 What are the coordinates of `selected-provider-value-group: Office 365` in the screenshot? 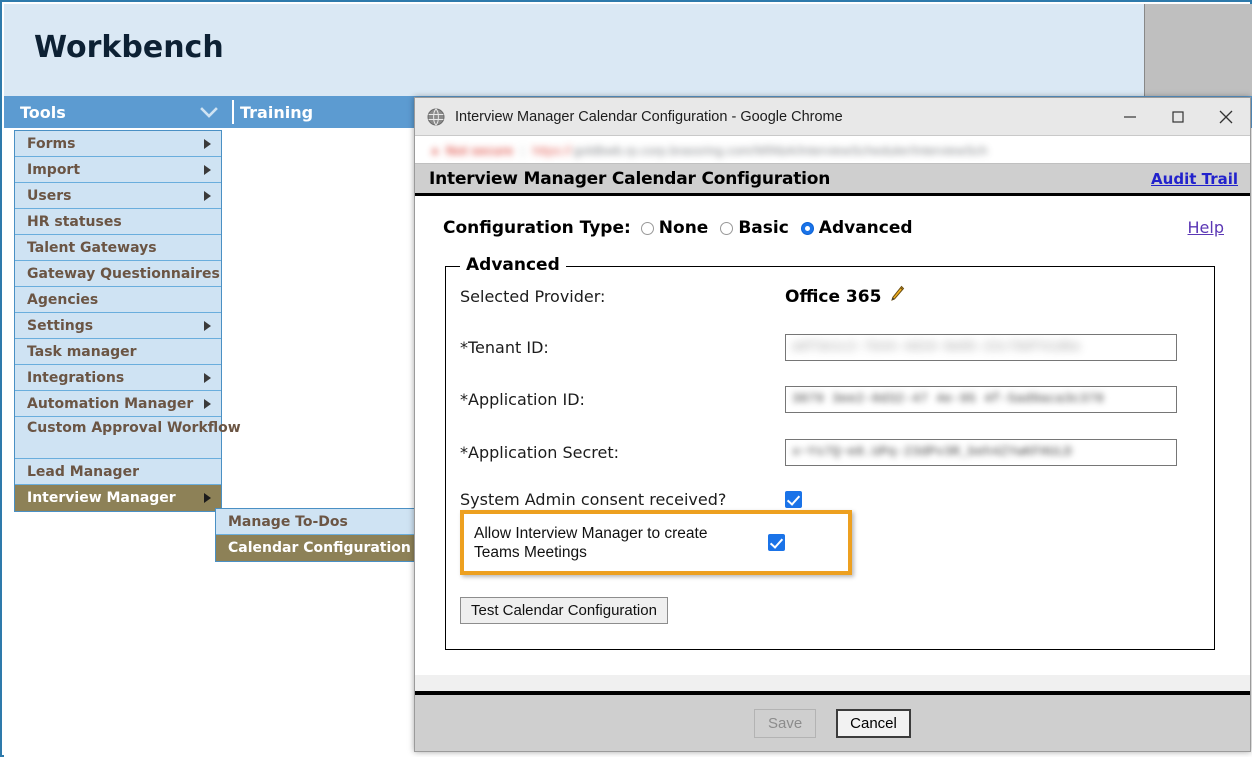 It's located at (845, 296).